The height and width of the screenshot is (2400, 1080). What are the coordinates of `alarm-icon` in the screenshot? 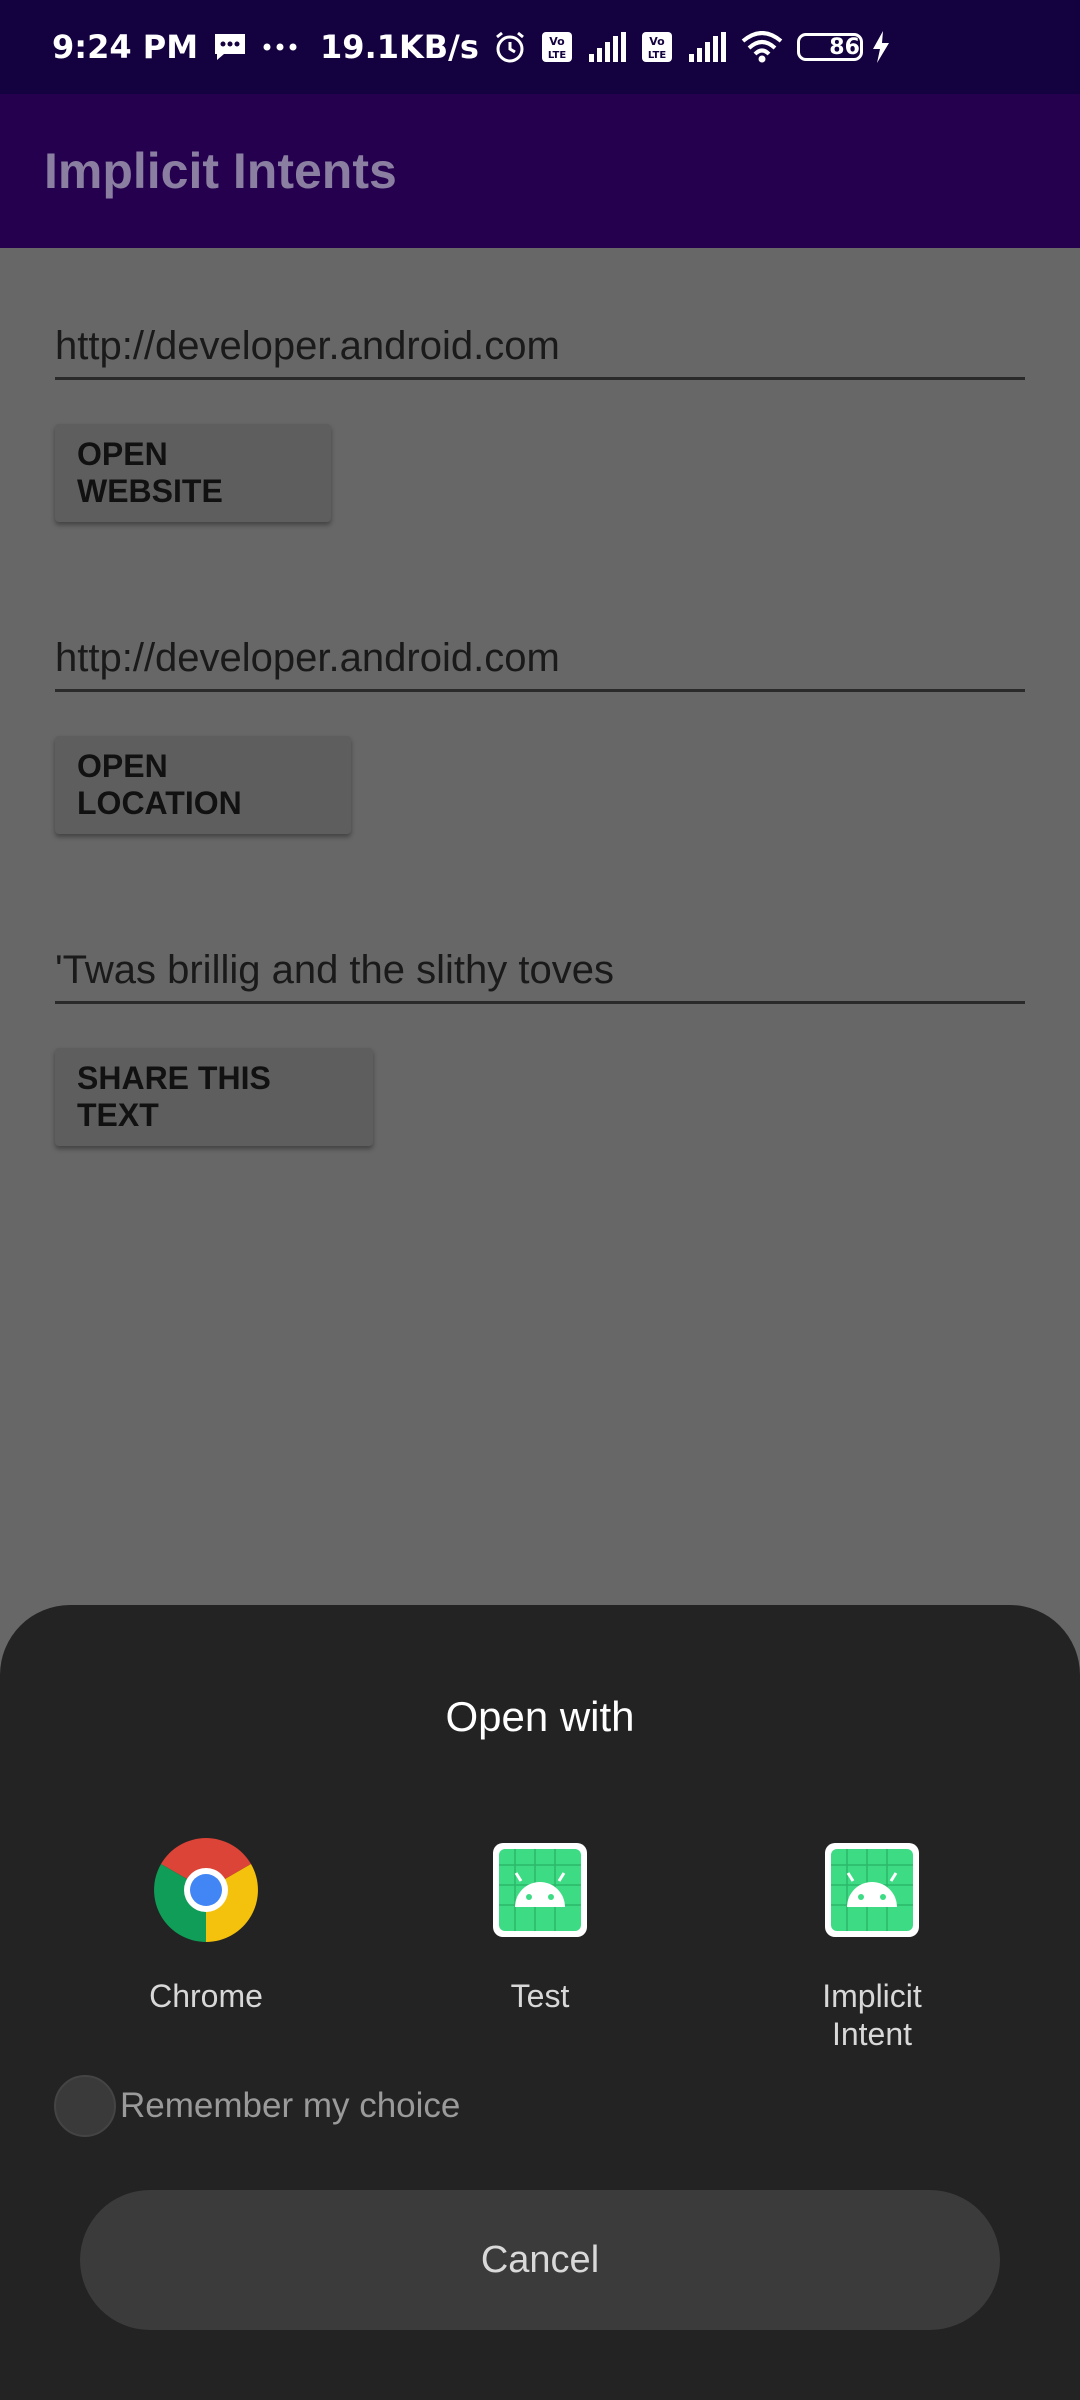 It's located at (510, 47).